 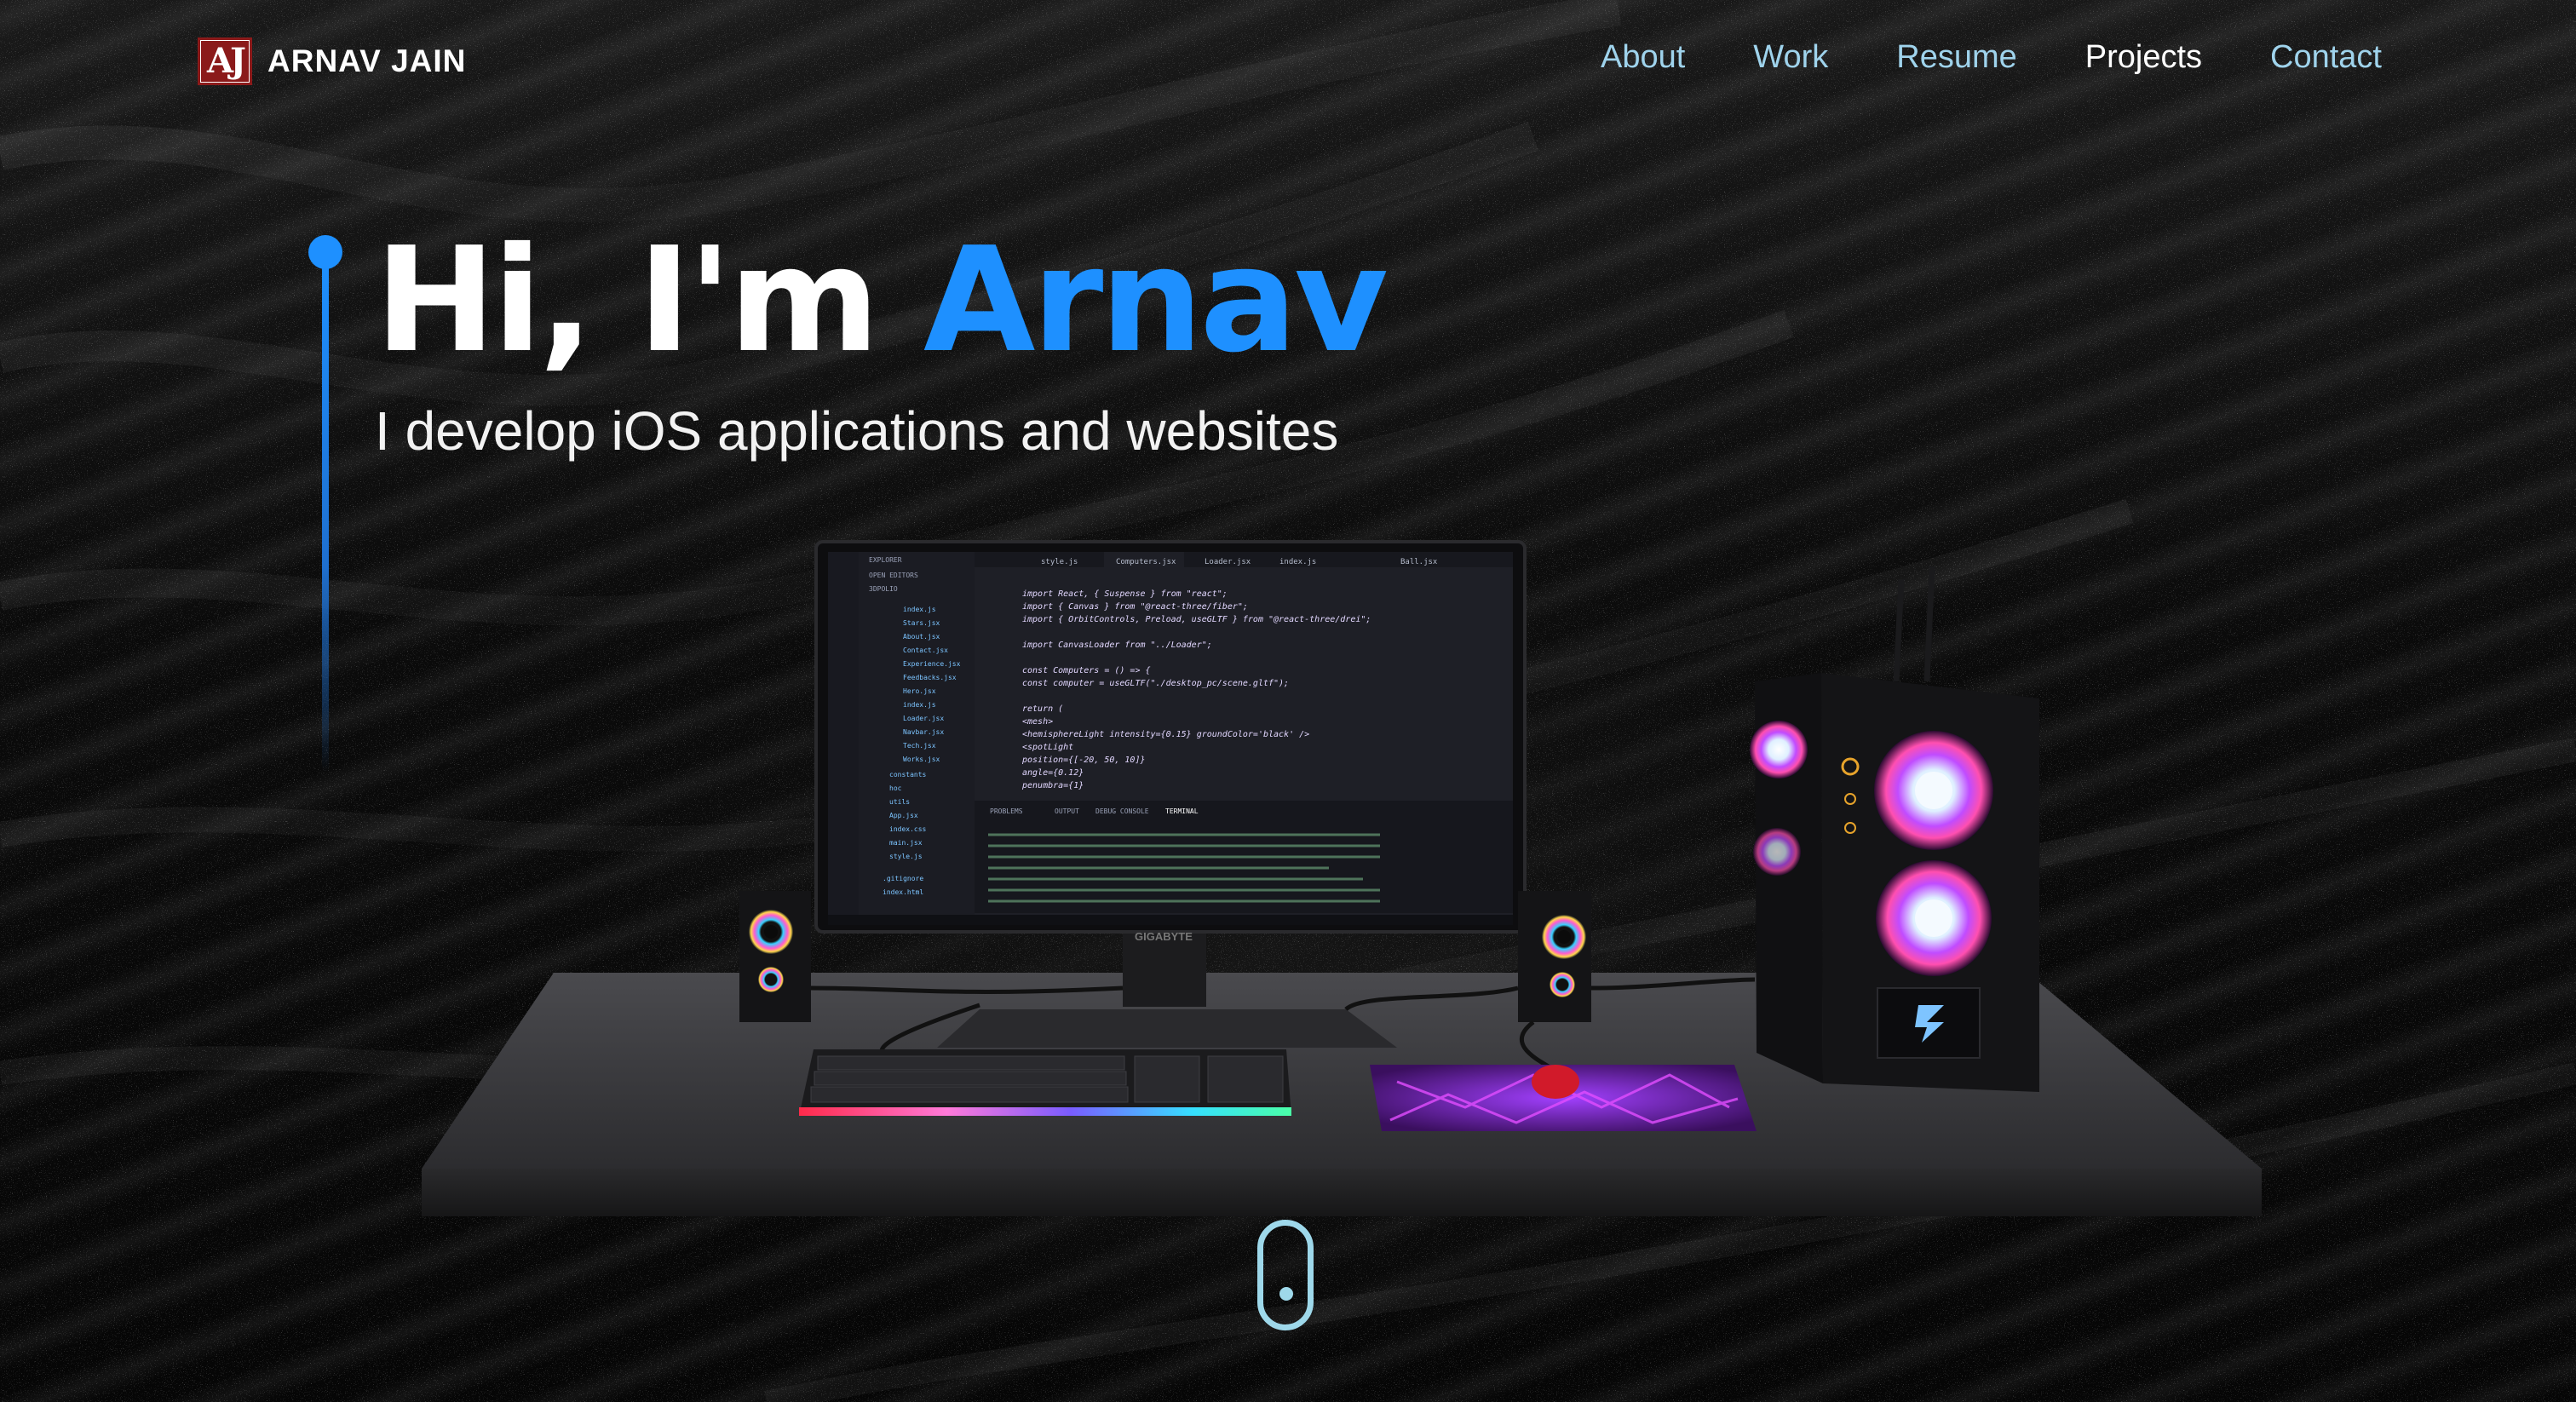 What do you see at coordinates (922, 637) in the screenshot?
I see `svg-text: About.jsx` at bounding box center [922, 637].